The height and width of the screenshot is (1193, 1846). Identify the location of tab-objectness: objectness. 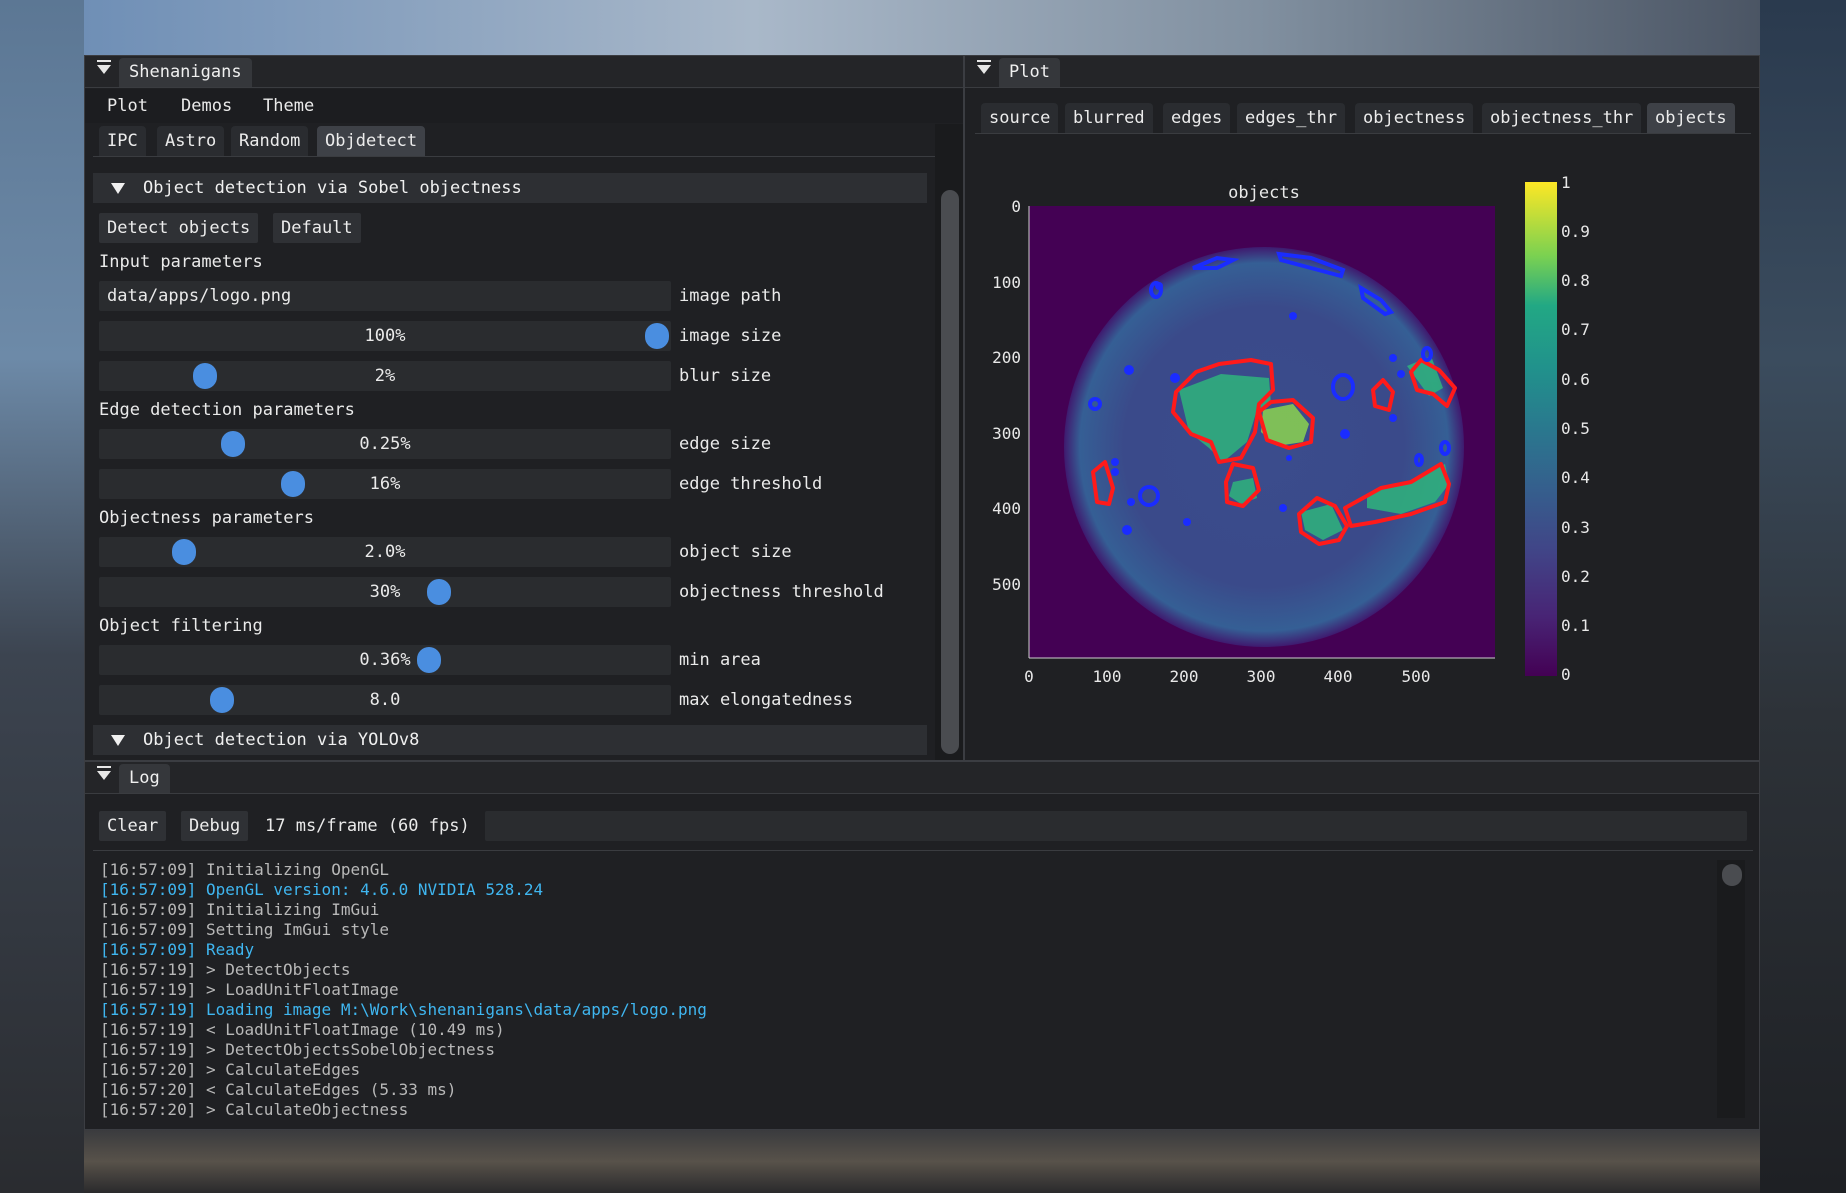
(1414, 118).